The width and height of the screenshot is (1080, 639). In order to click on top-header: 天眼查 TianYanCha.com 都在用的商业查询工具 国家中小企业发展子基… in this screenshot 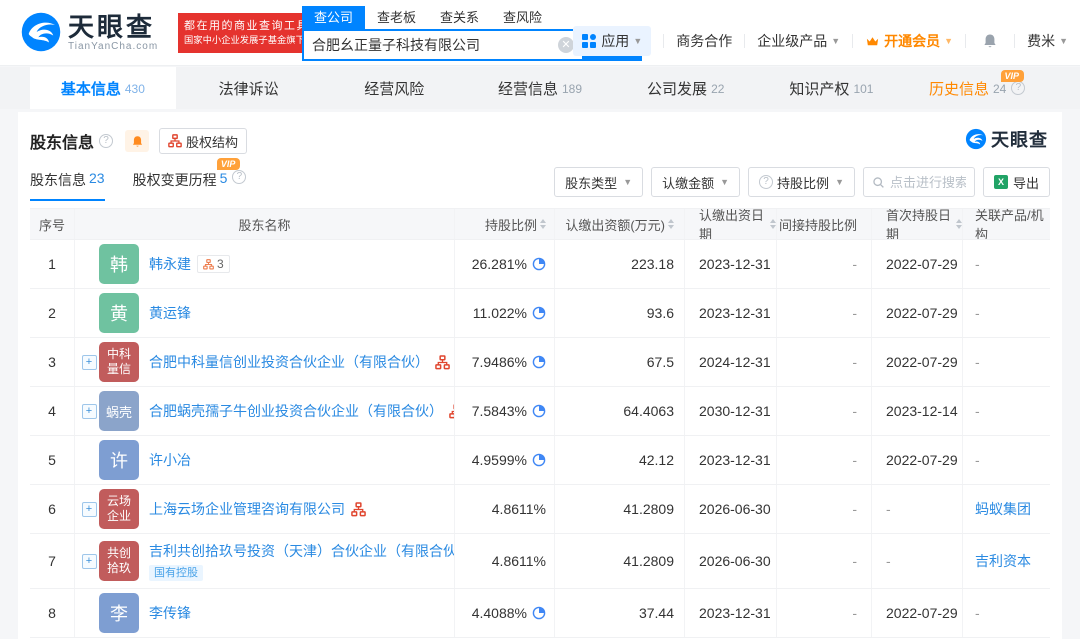, I will do `click(540, 33)`.